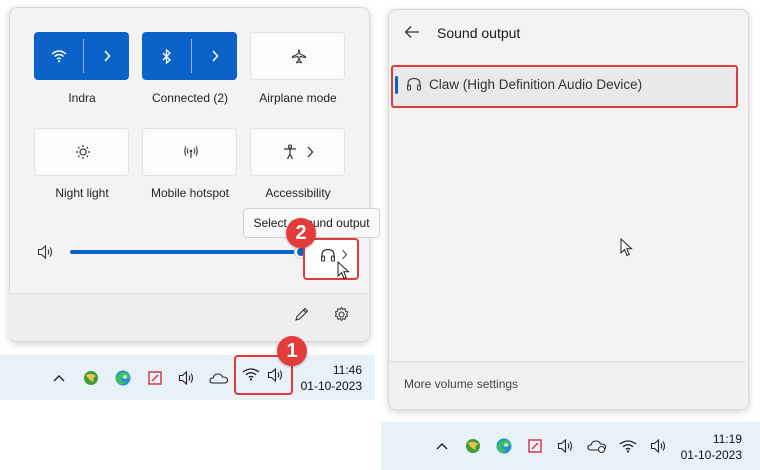 The image size is (760, 470). Describe the element at coordinates (167, 56) in the screenshot. I see `bluetooth-icon` at that location.